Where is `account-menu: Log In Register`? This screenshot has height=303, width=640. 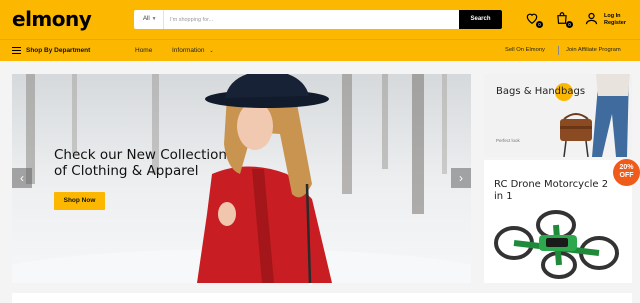
account-menu: Log In Register is located at coordinates (609, 20).